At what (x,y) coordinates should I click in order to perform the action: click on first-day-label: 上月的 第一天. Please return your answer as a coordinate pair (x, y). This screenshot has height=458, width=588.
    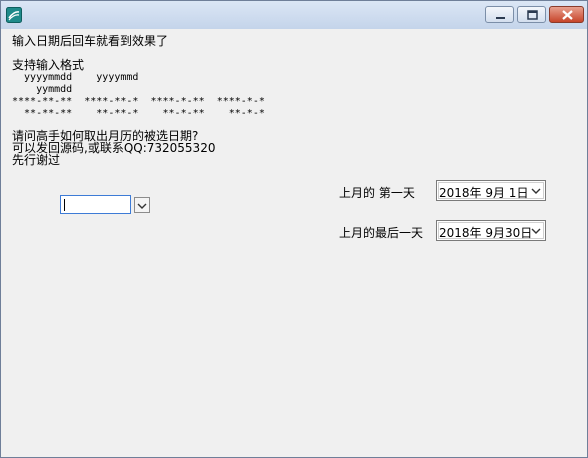
    Looking at the image, I should click on (377, 193).